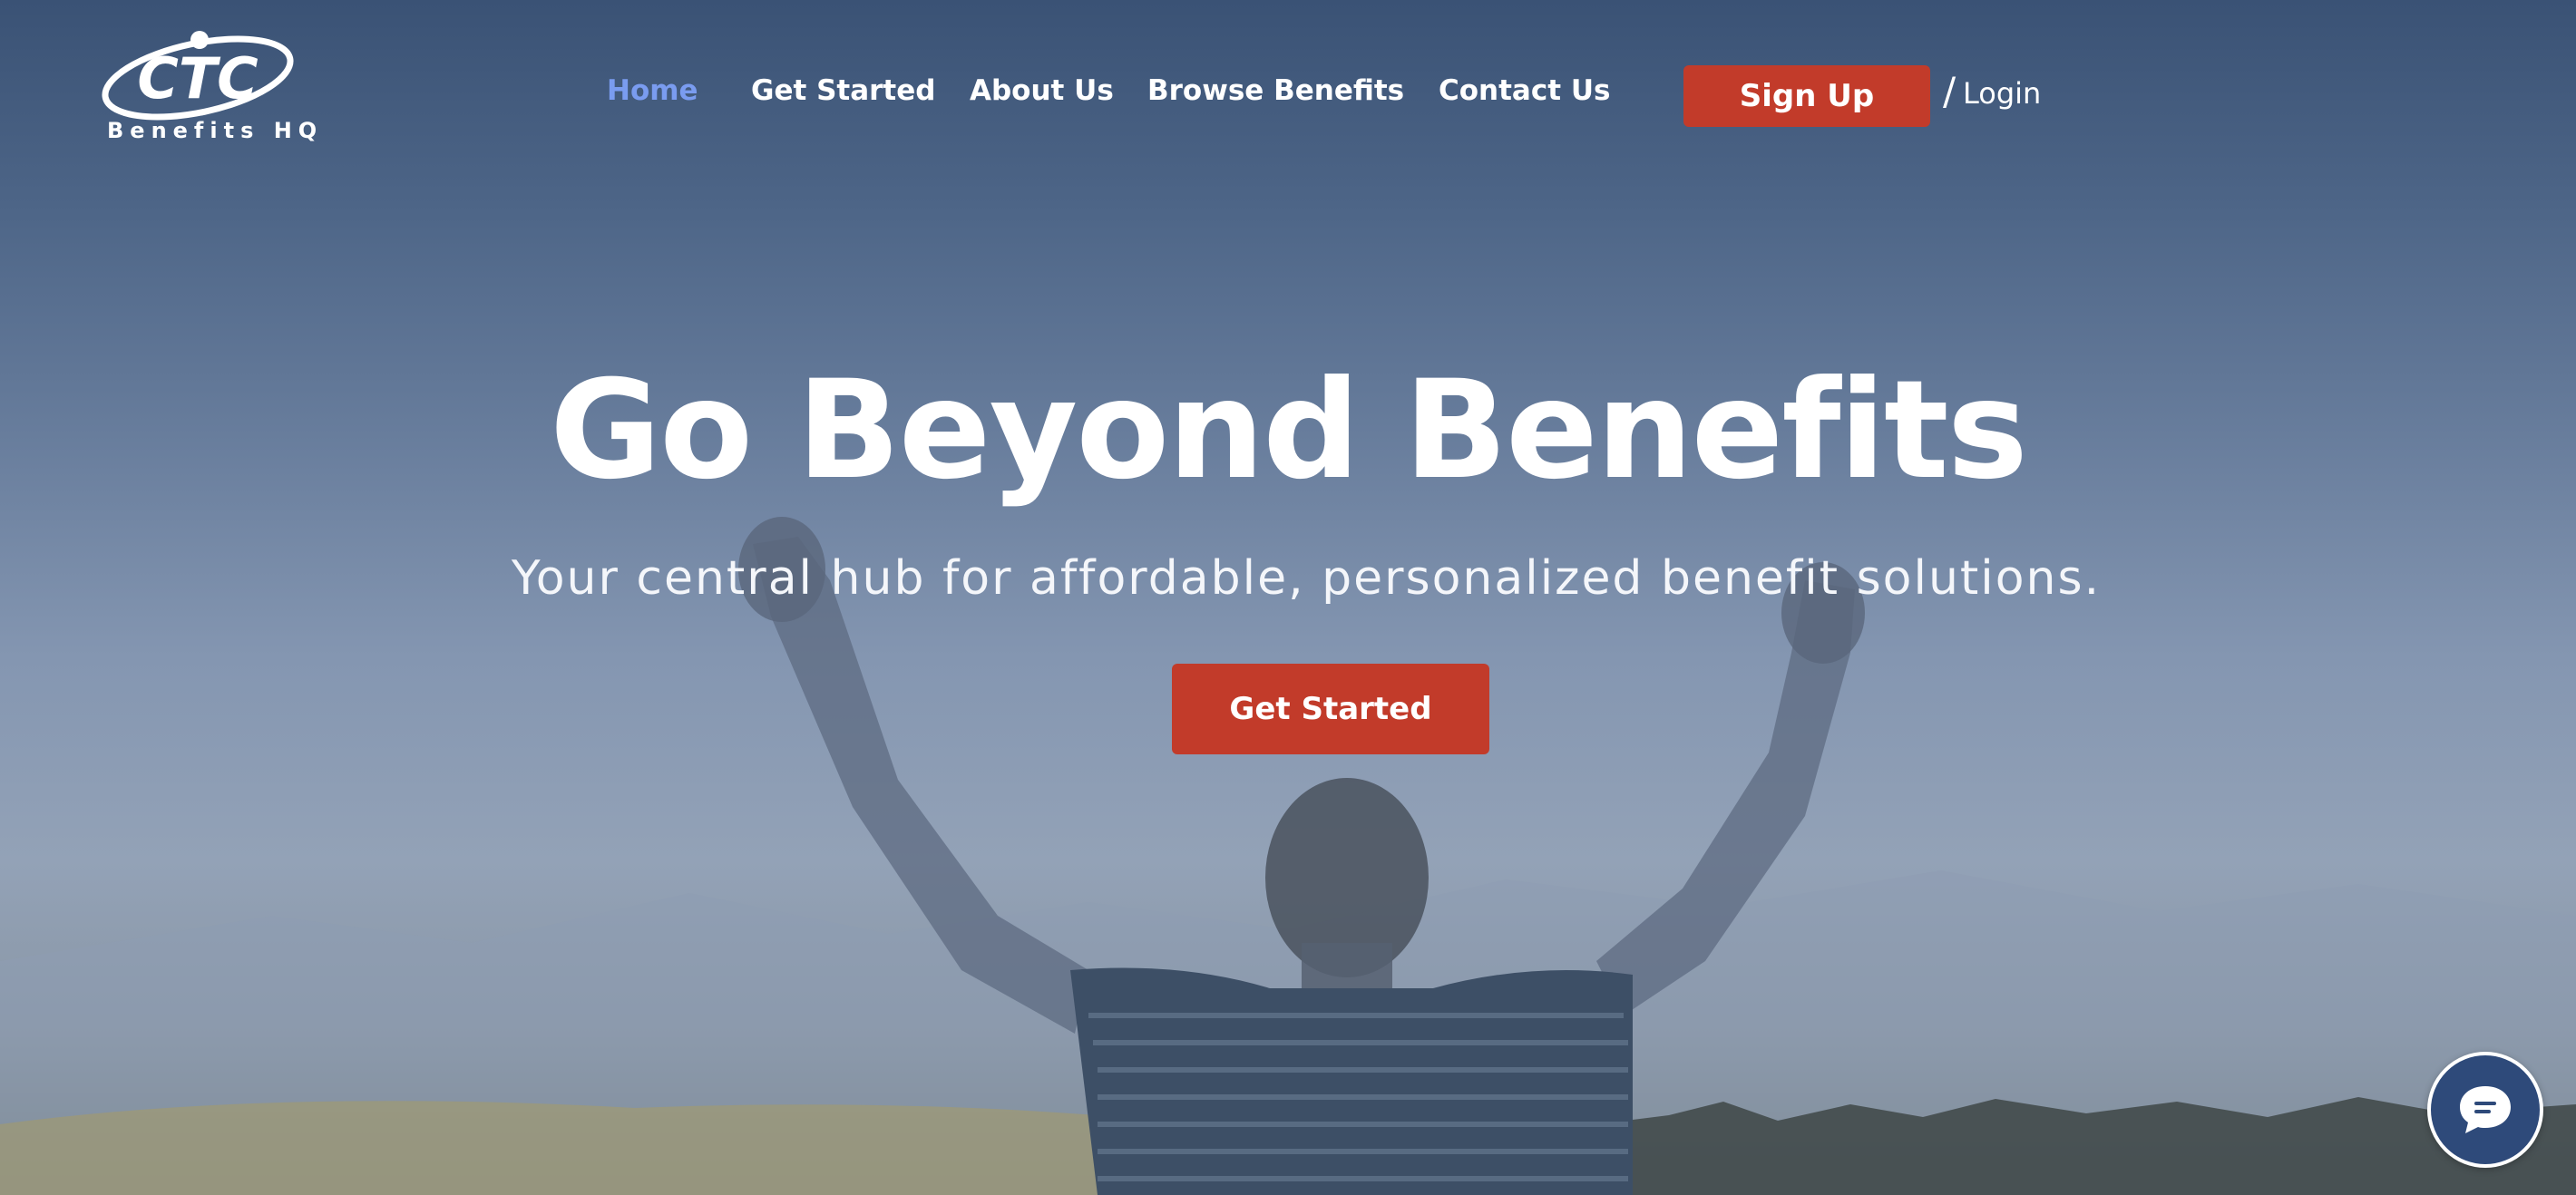  I want to click on hero-headline: Go Beyond Benefits, so click(1289, 431).